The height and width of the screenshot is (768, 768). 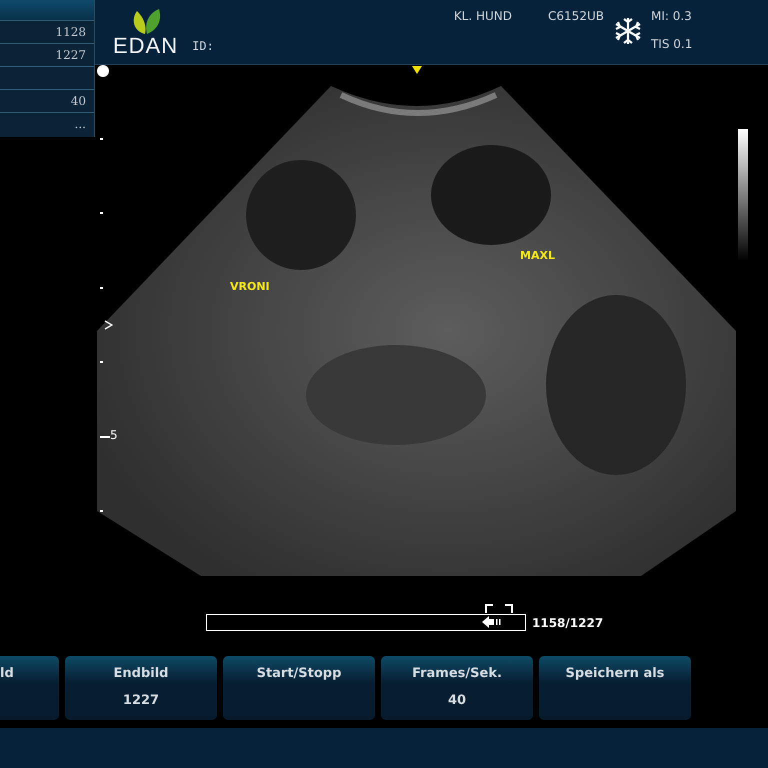 I want to click on soft-key-button: Endbild 1227, so click(x=141, y=688).